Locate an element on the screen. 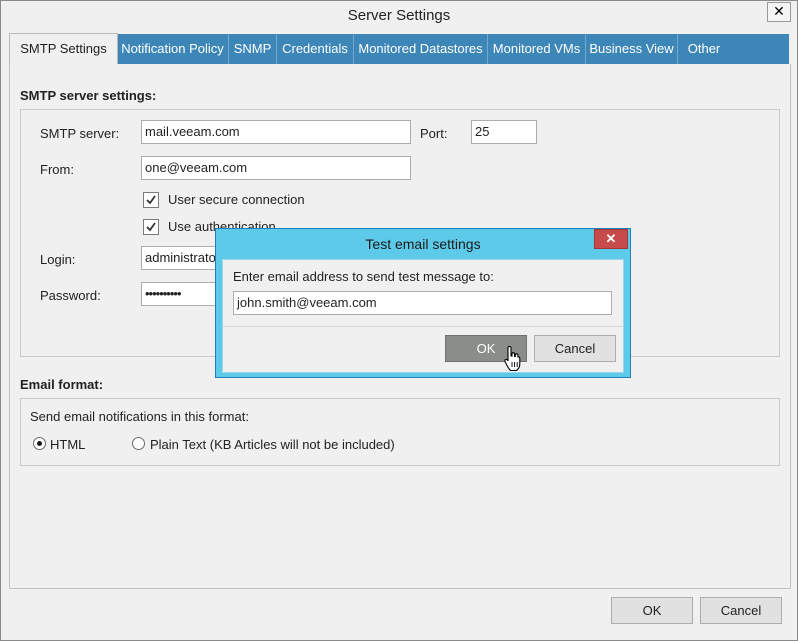  tab-monitored-vms: Monitored VMs is located at coordinates (536, 49).